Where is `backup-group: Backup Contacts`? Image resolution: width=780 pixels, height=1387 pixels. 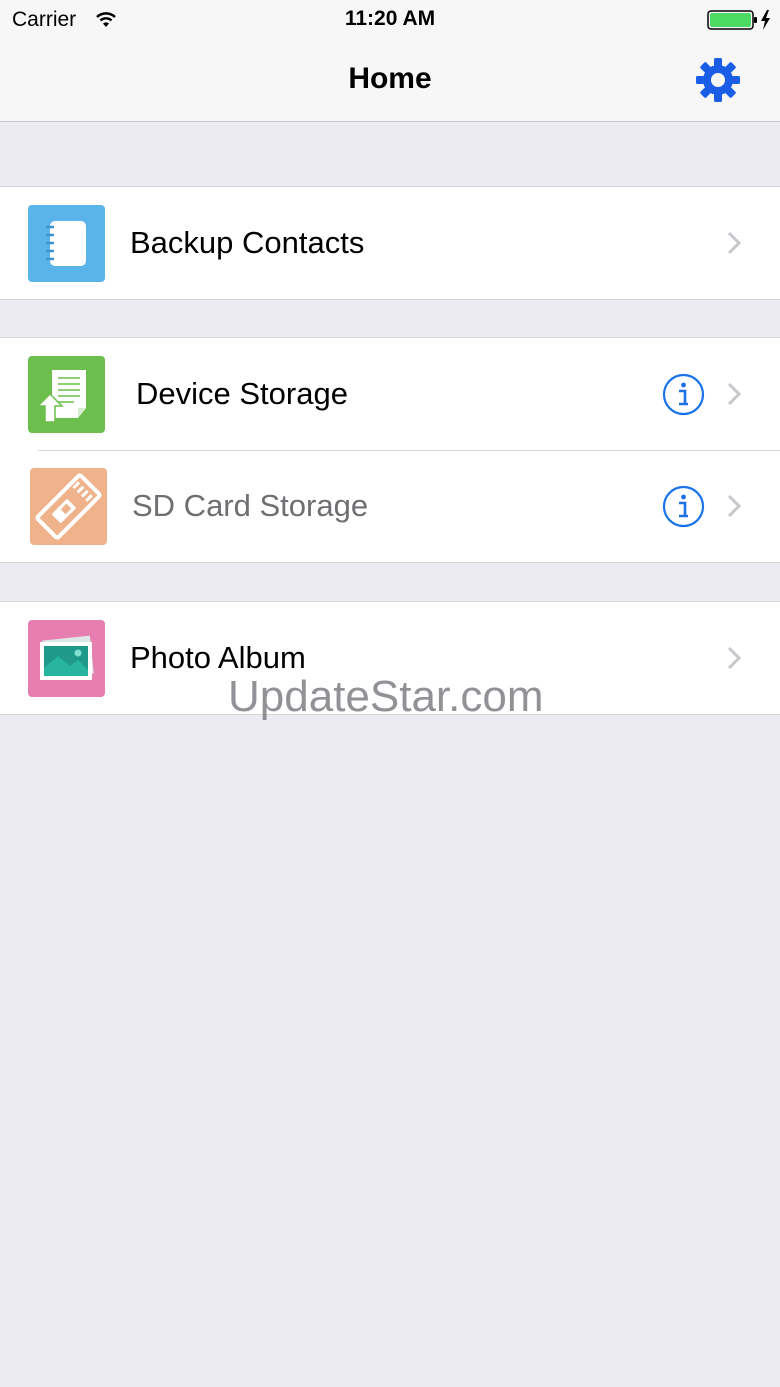
backup-group: Backup Contacts is located at coordinates (390, 243).